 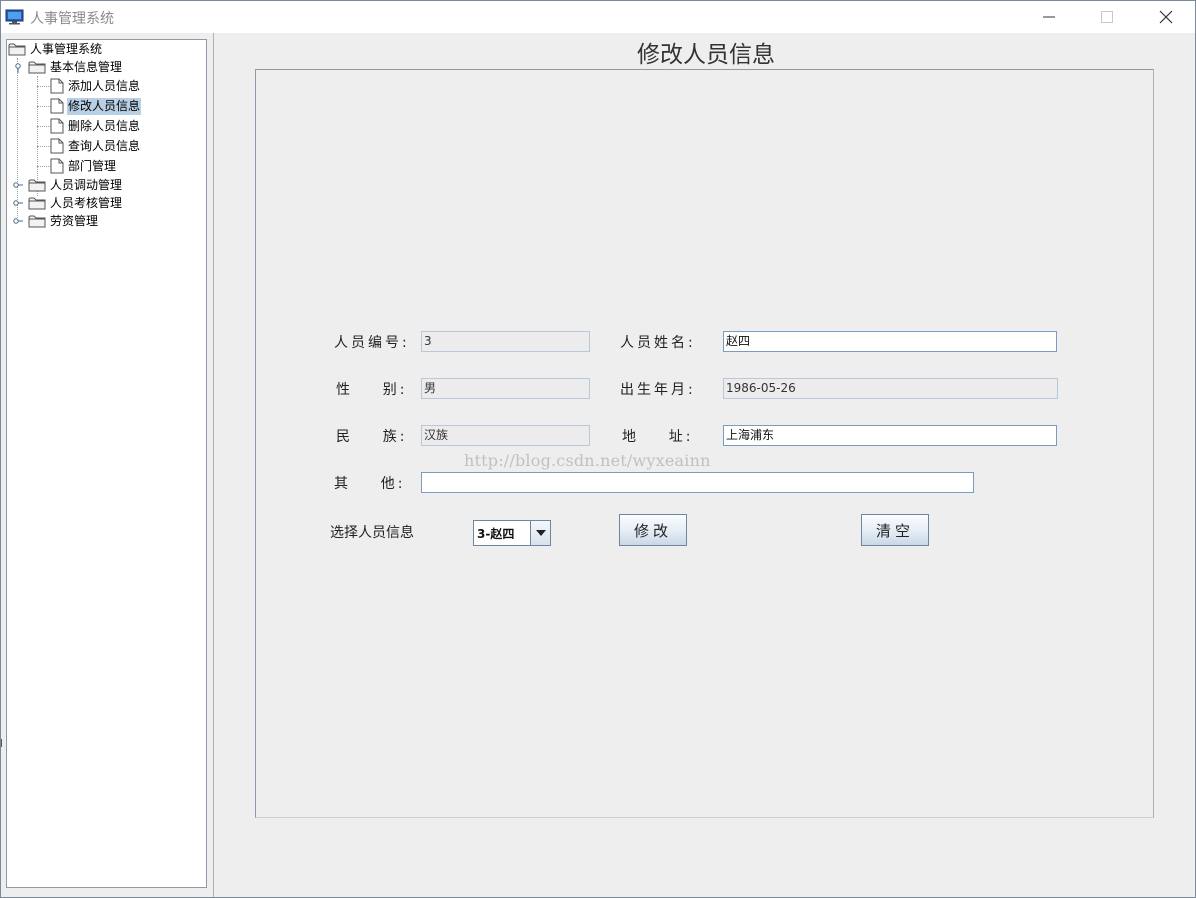 What do you see at coordinates (706, 55) in the screenshot?
I see `page-title: 修改人员信息` at bounding box center [706, 55].